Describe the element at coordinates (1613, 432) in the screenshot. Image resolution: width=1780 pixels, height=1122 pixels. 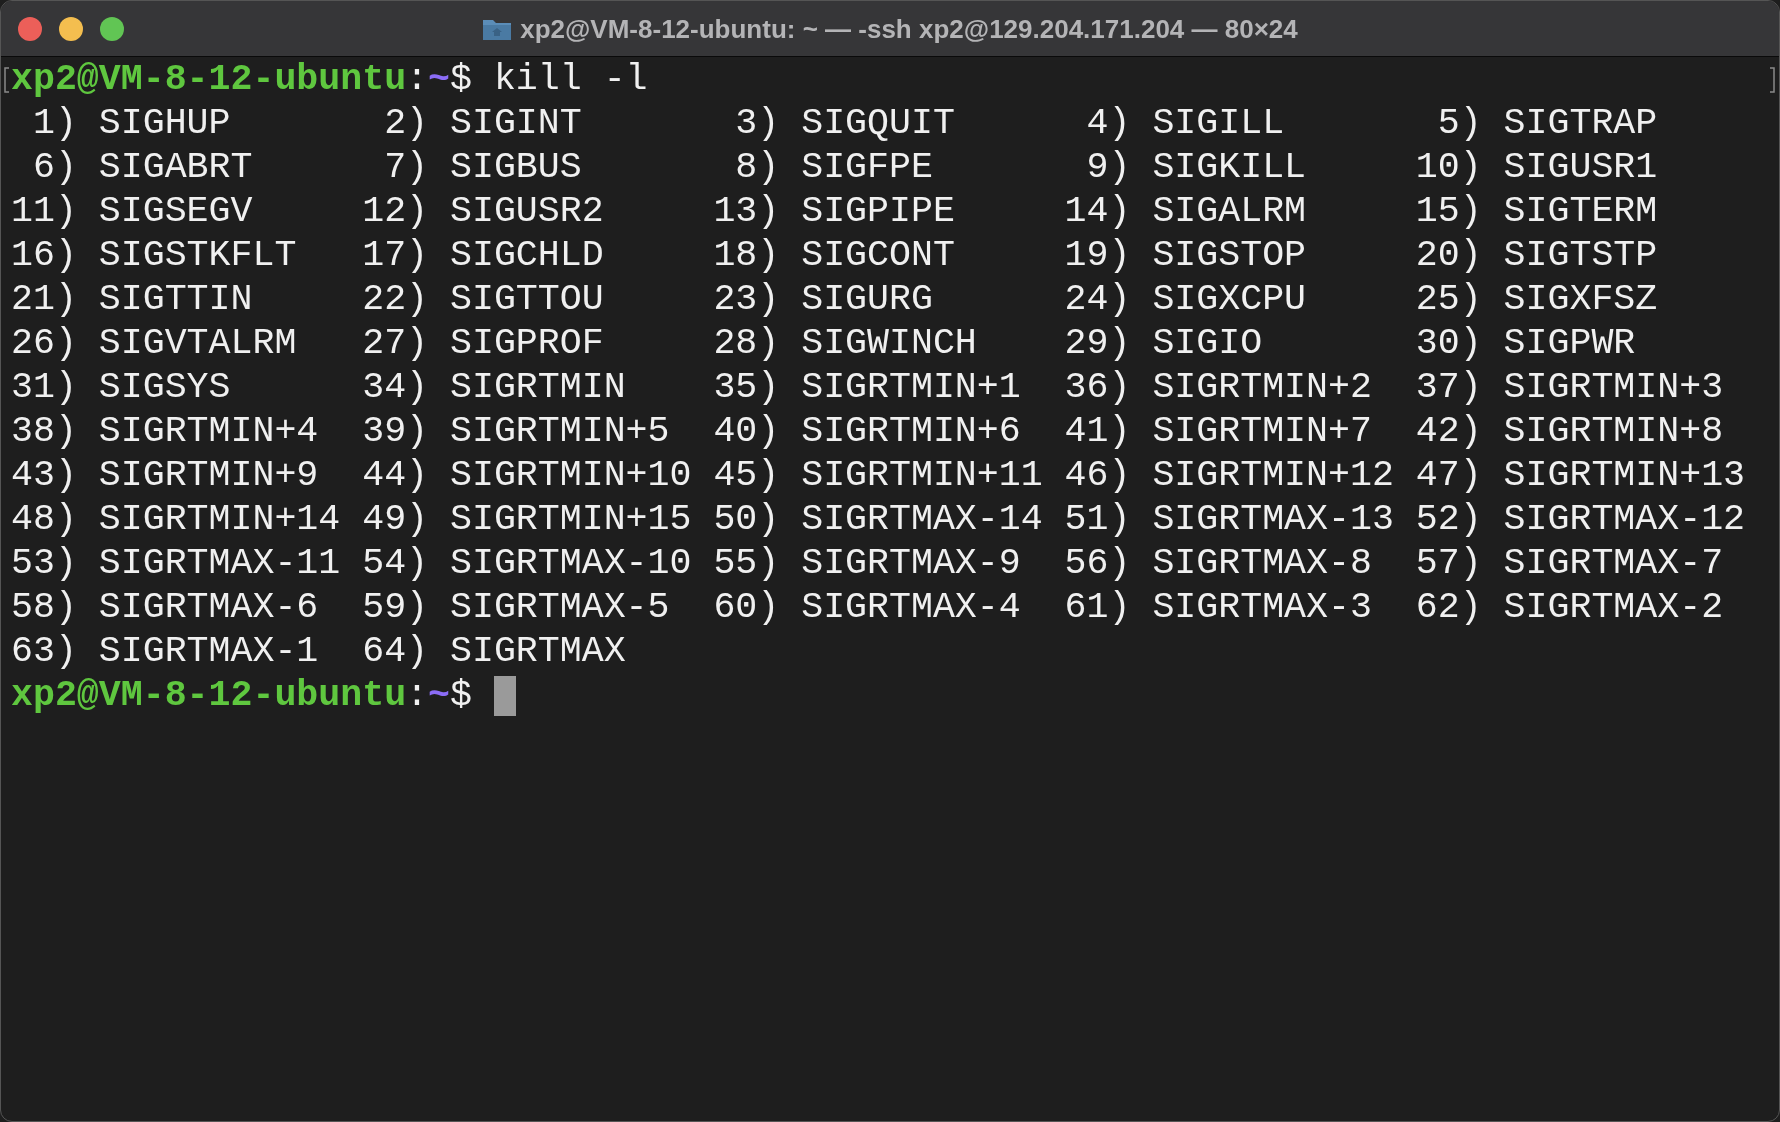
I see `signal-name: SIGRTMIN+8` at that location.